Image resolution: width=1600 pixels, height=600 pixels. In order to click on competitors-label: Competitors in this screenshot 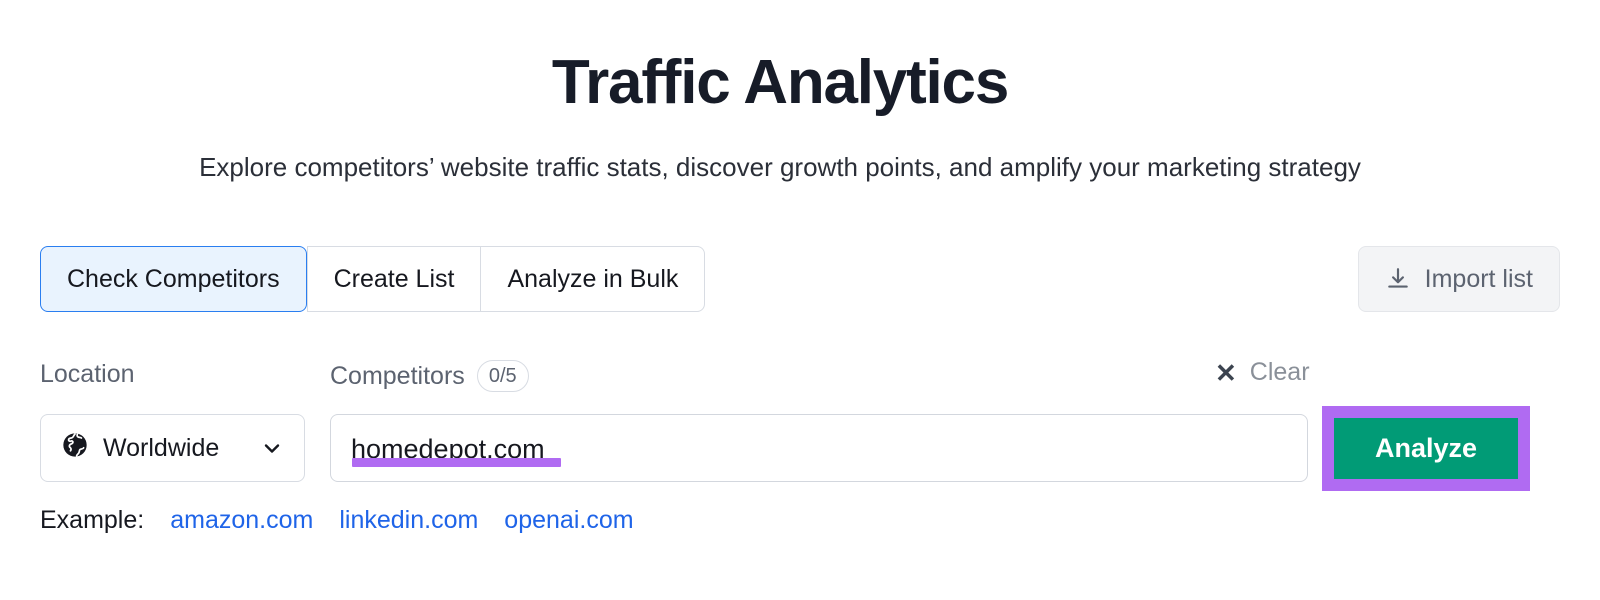, I will do `click(397, 375)`.